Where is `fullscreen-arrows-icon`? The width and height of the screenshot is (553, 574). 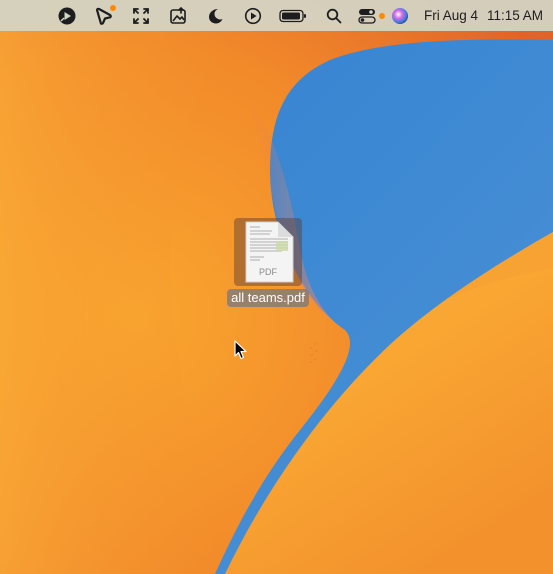 fullscreen-arrows-icon is located at coordinates (140, 16).